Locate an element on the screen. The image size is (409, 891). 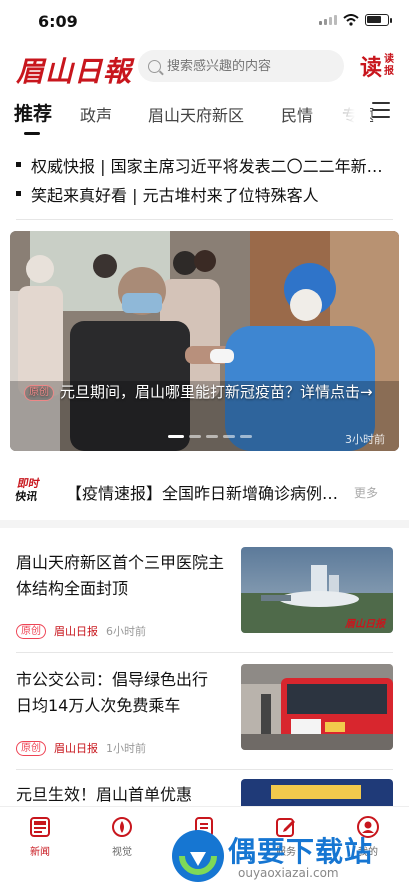
article-card: 市公交公司：倡导绿色出行 日均14万人次免费乘车 原创 眉山日报 1小时前 is located at coordinates (204, 720).